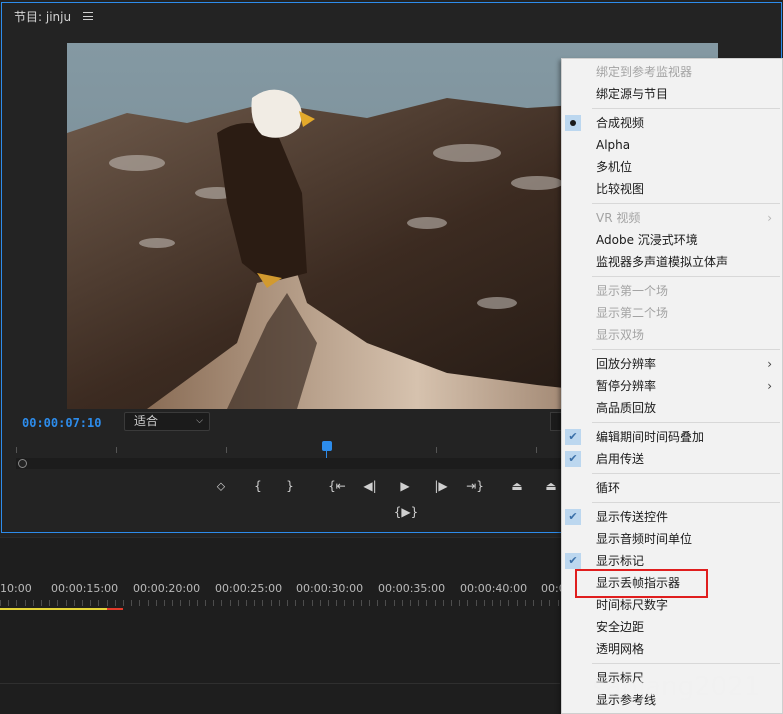 The height and width of the screenshot is (714, 783). Describe the element at coordinates (672, 627) in the screenshot. I see `menu-item: 安全边距` at that location.